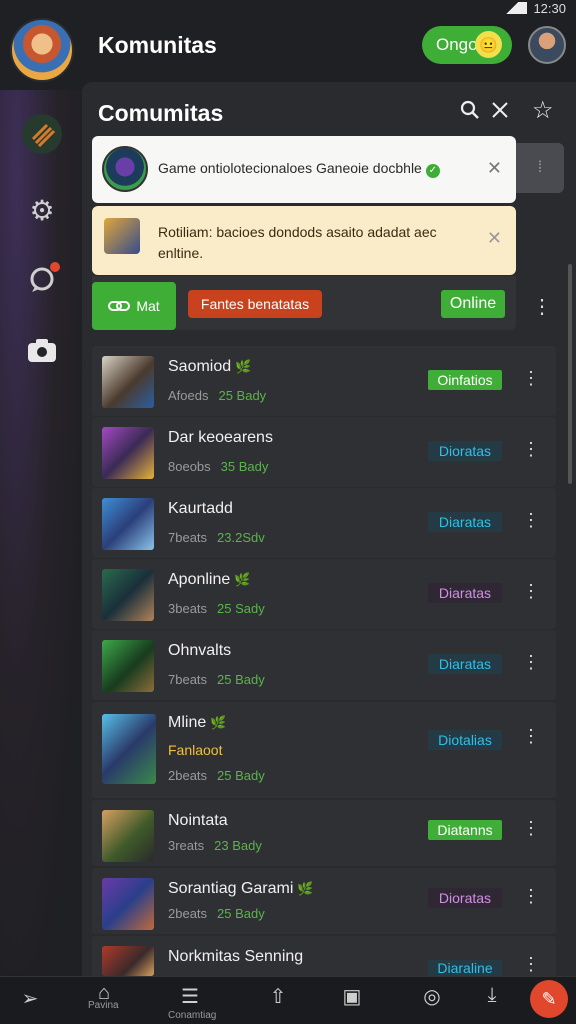 This screenshot has height=1024, width=576. I want to click on community-activity: 35 Bady, so click(244, 466).